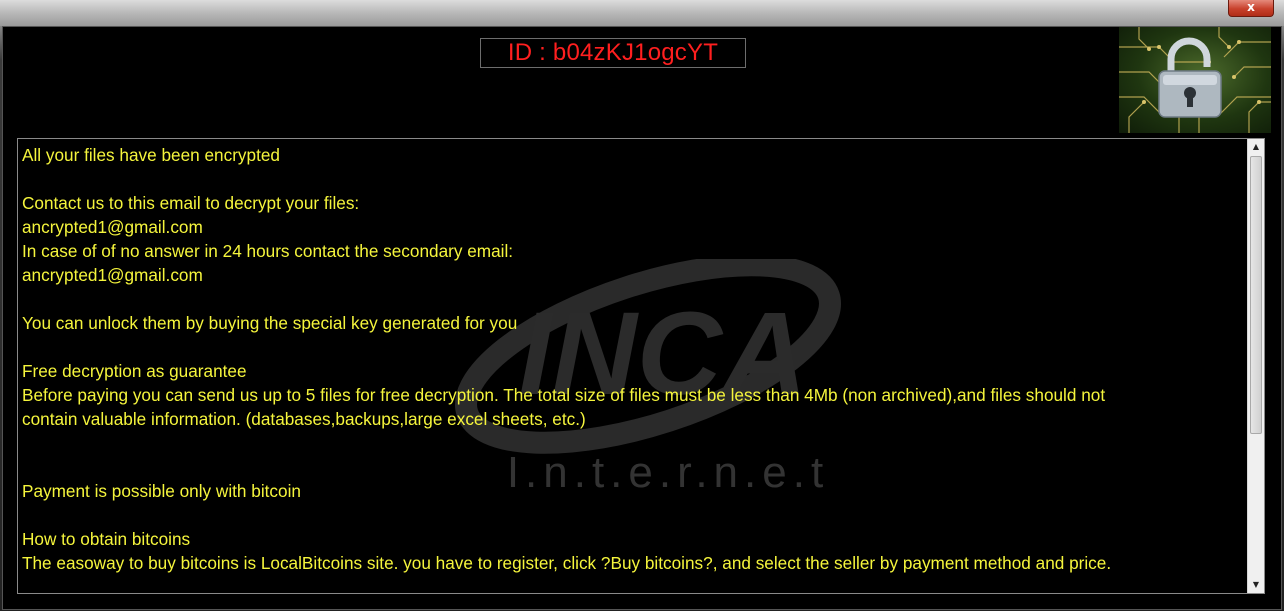 Image resolution: width=1284 pixels, height=611 pixels. What do you see at coordinates (1256, 585) in the screenshot?
I see `scroll-down-arrow-icon: ▼` at bounding box center [1256, 585].